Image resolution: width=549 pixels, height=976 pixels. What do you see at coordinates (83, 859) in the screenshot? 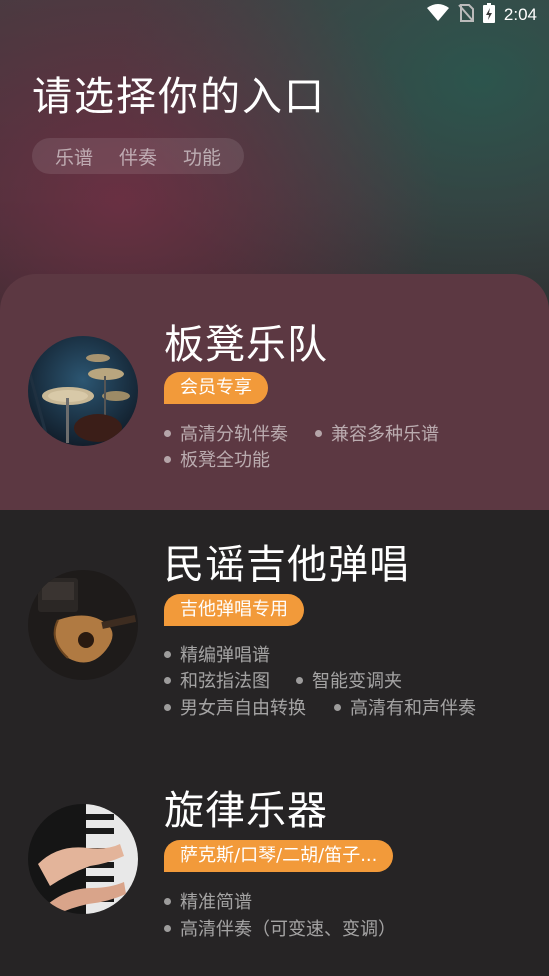
I see `piano-hands-image` at bounding box center [83, 859].